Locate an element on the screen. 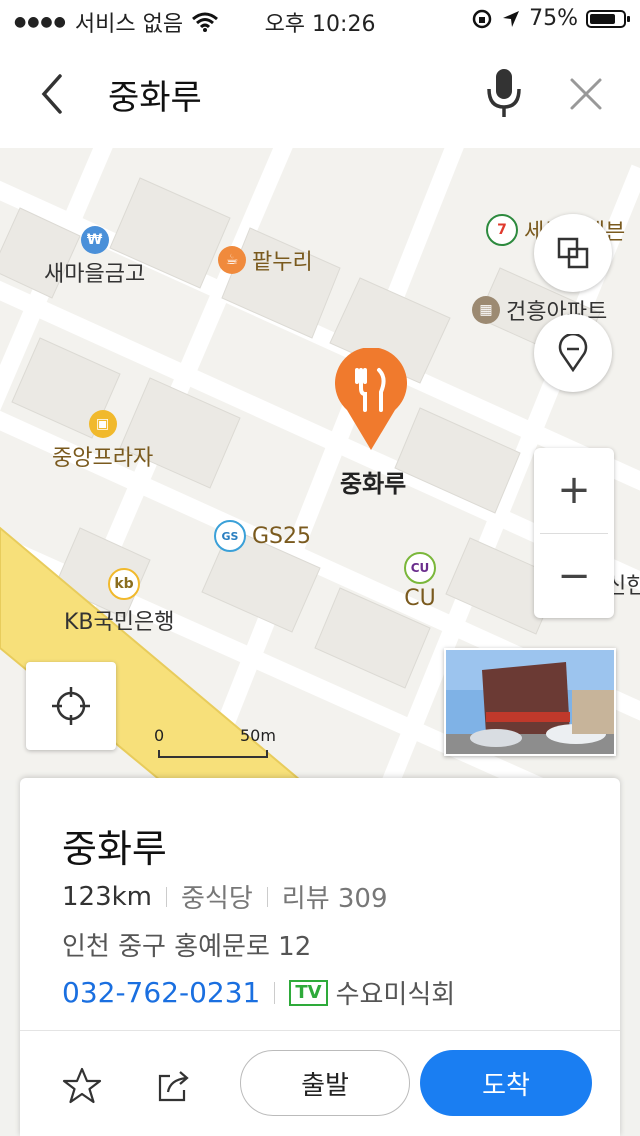 The height and width of the screenshot is (1136, 640). location-pin-icon is located at coordinates (573, 353).